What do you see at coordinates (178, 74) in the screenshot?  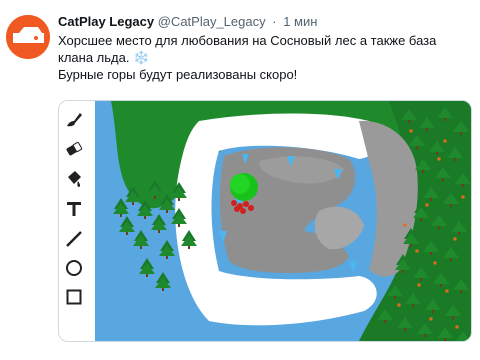 I see `tweet-line-2: Бурные горы будут реализованы скоро!` at bounding box center [178, 74].